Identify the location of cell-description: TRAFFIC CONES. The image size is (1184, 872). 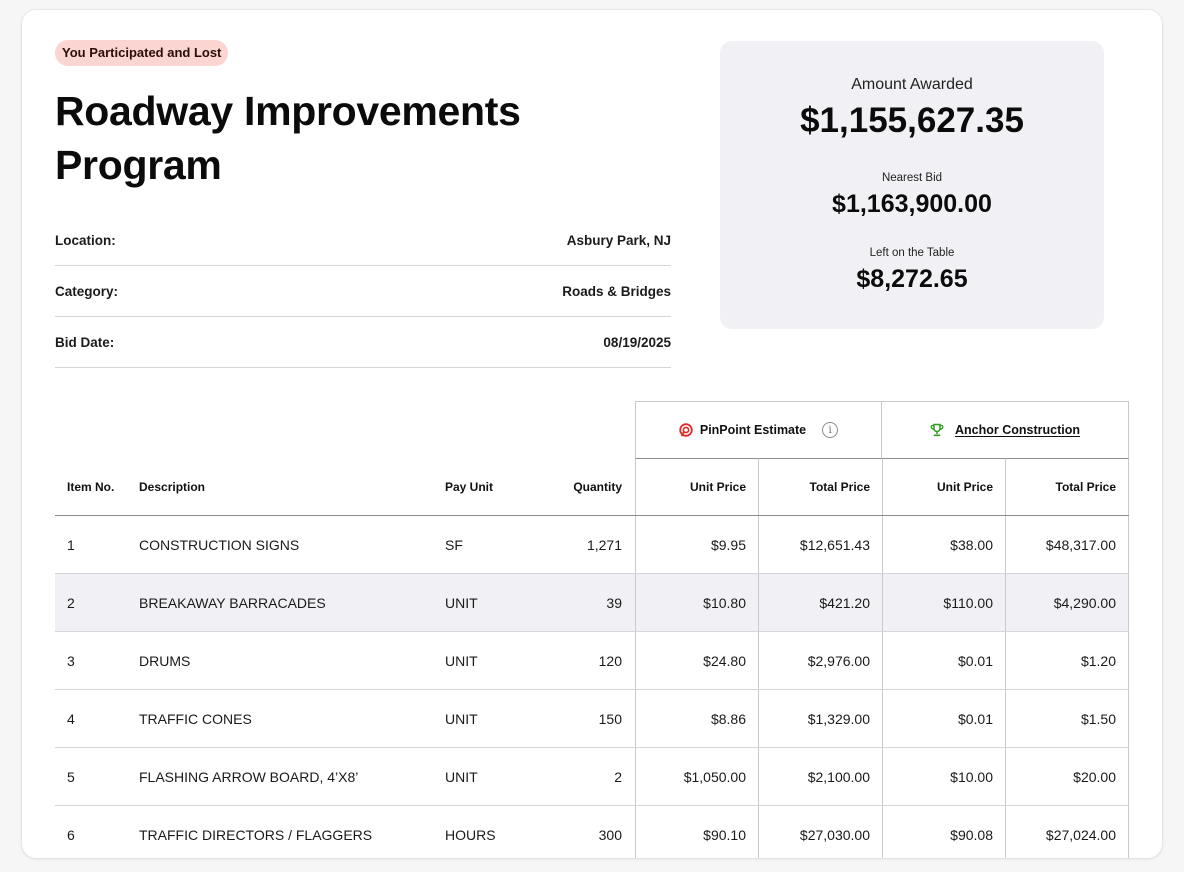
(195, 718).